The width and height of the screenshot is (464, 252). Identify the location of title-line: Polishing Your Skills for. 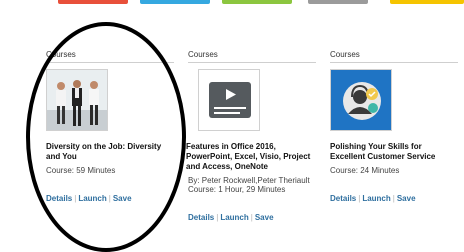
(376, 146).